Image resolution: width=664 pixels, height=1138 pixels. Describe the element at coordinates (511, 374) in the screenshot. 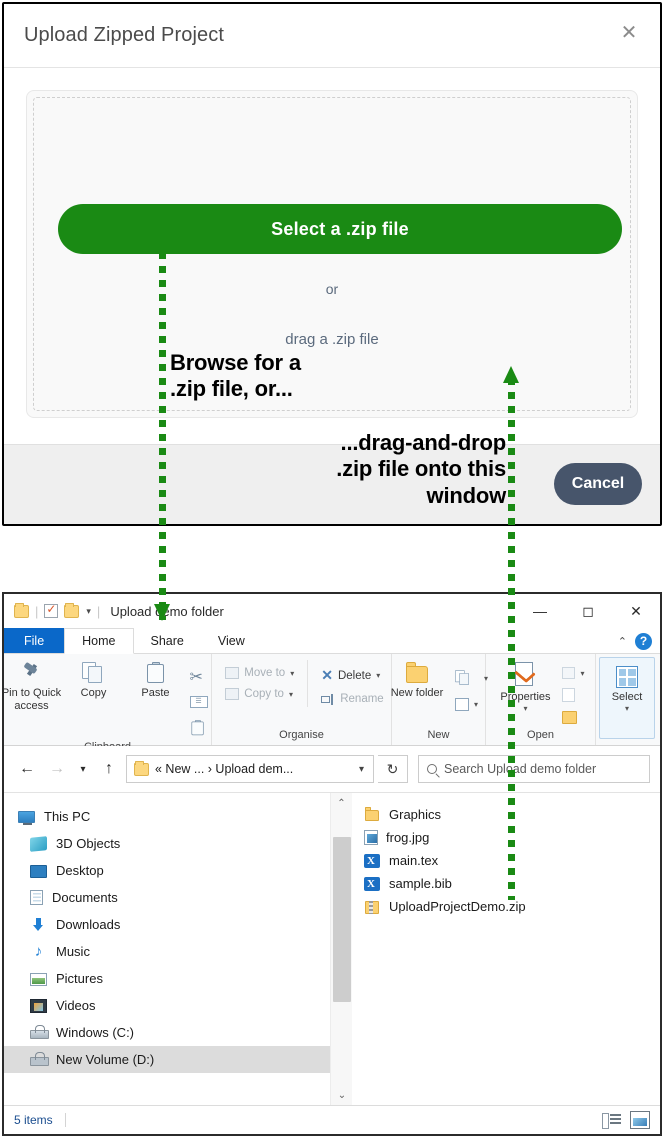

I see `annotation-arrow-up-icon` at that location.